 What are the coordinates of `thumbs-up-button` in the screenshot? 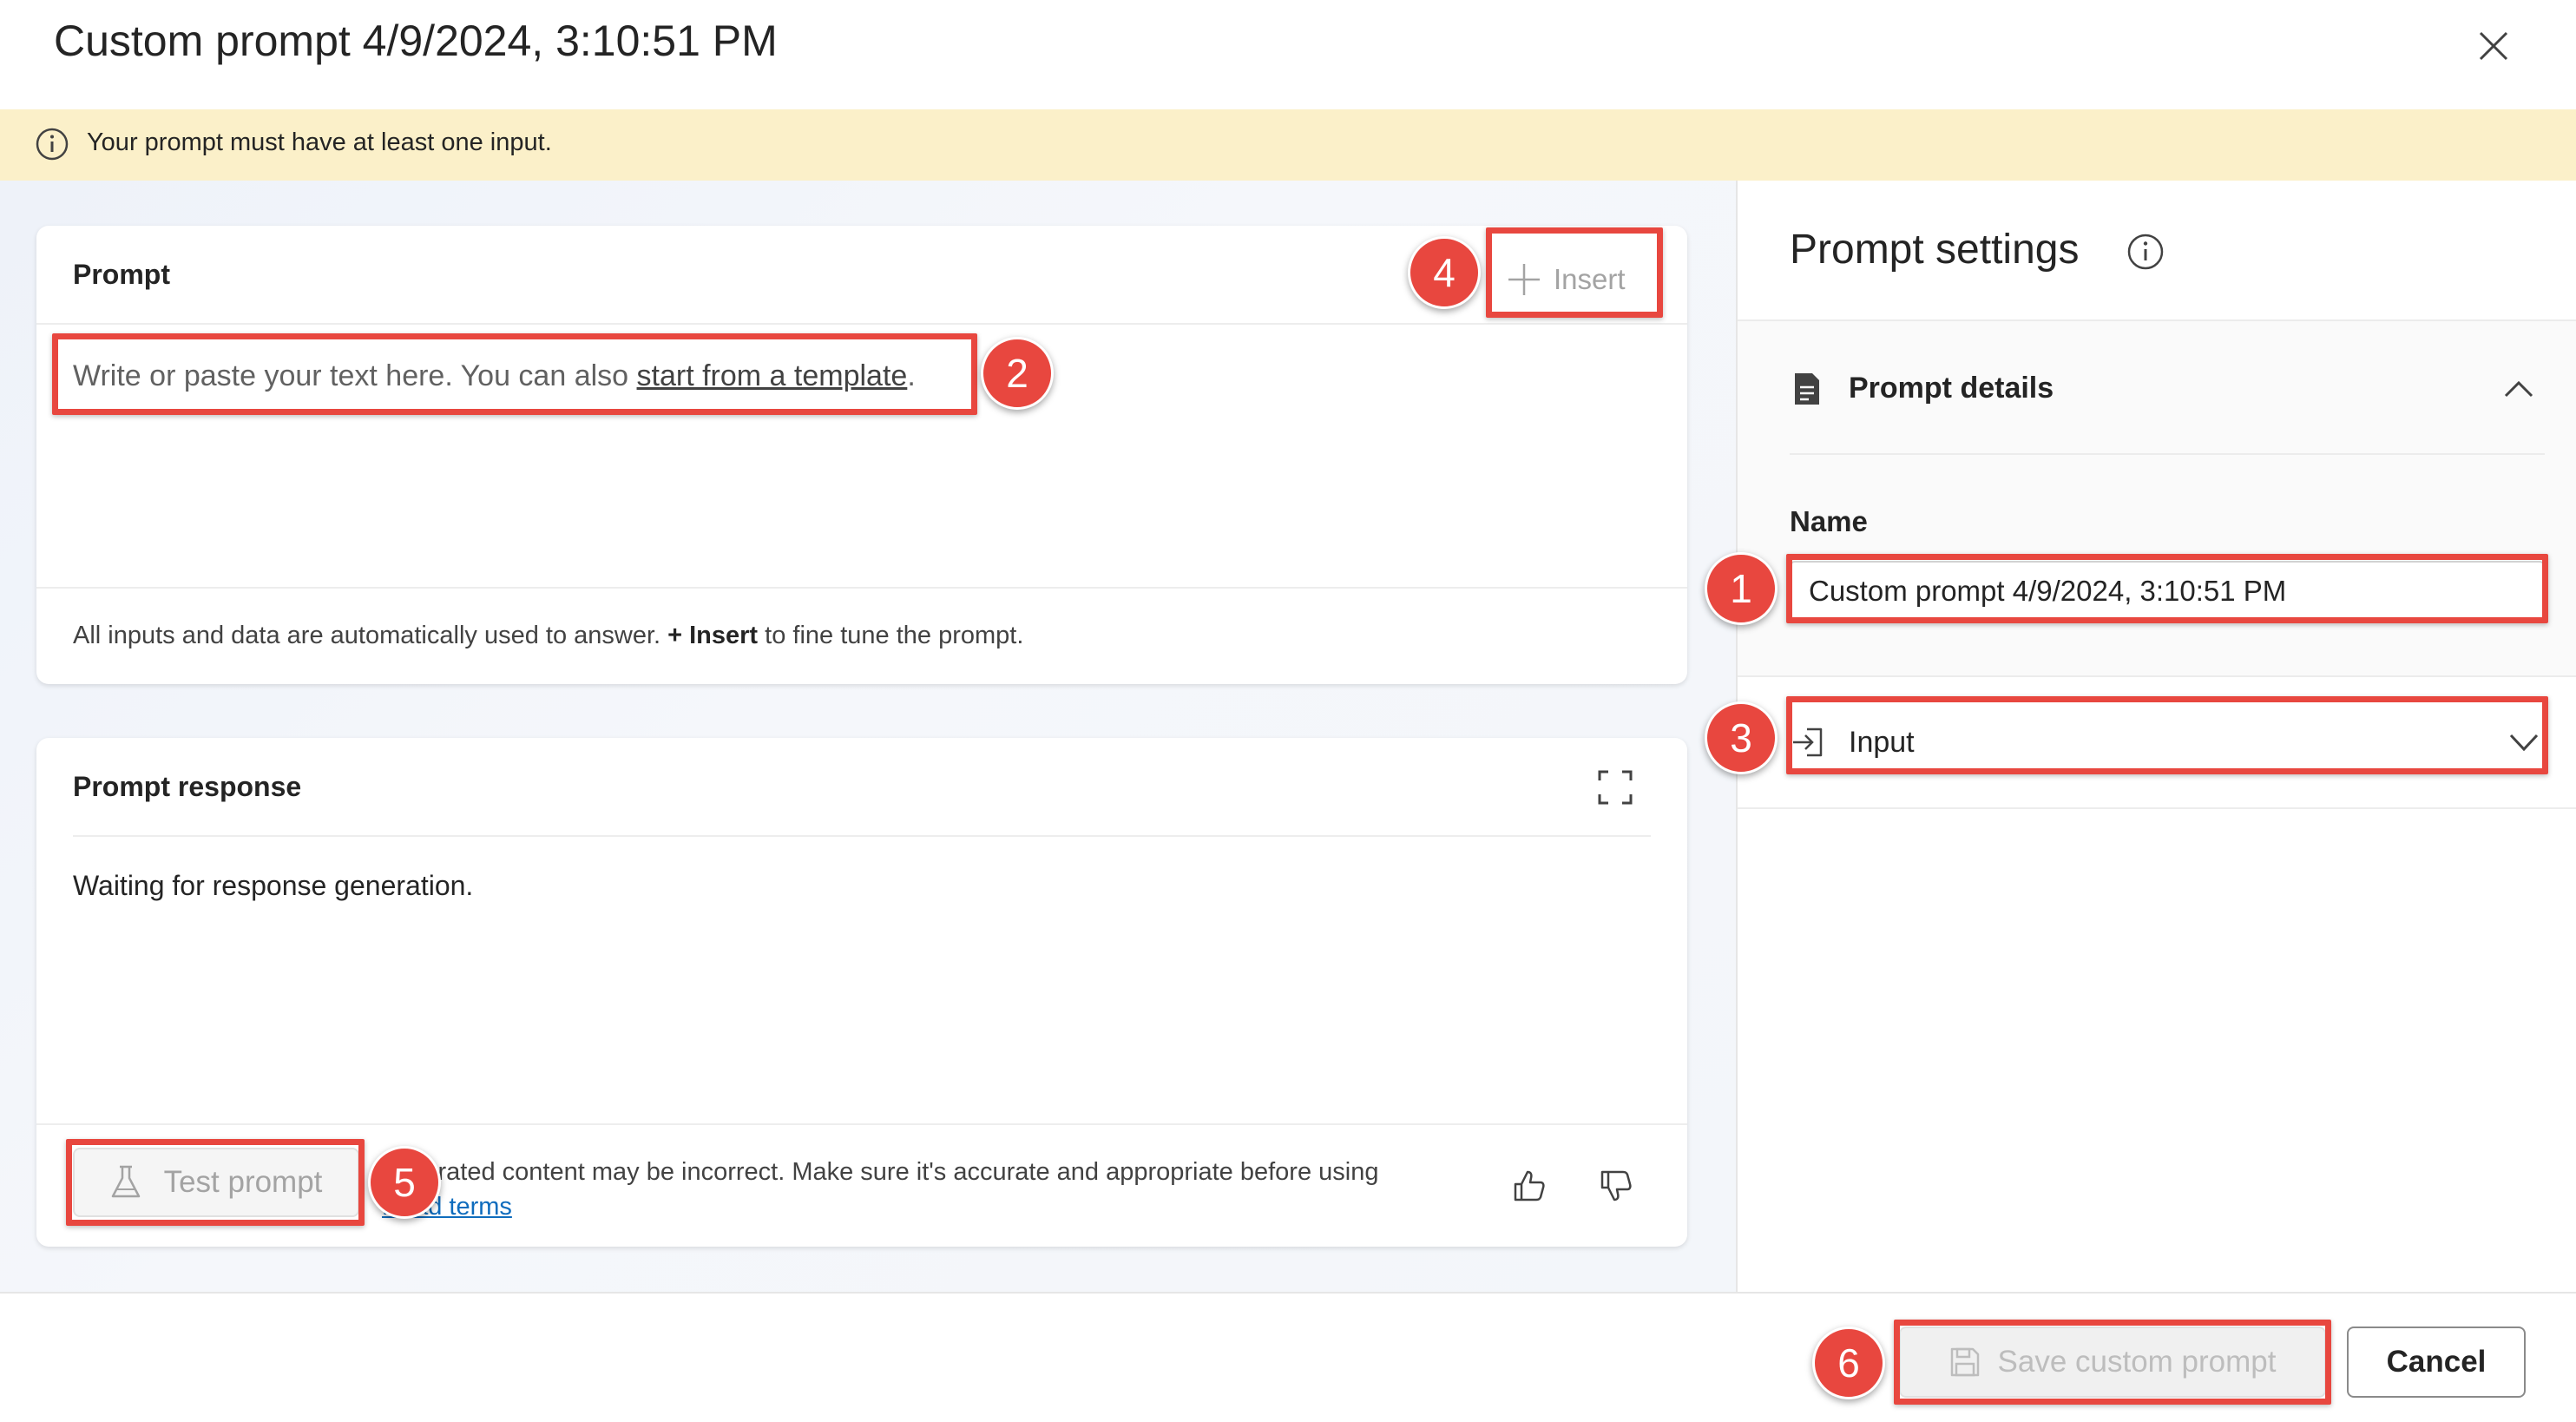 It's located at (1529, 1186).